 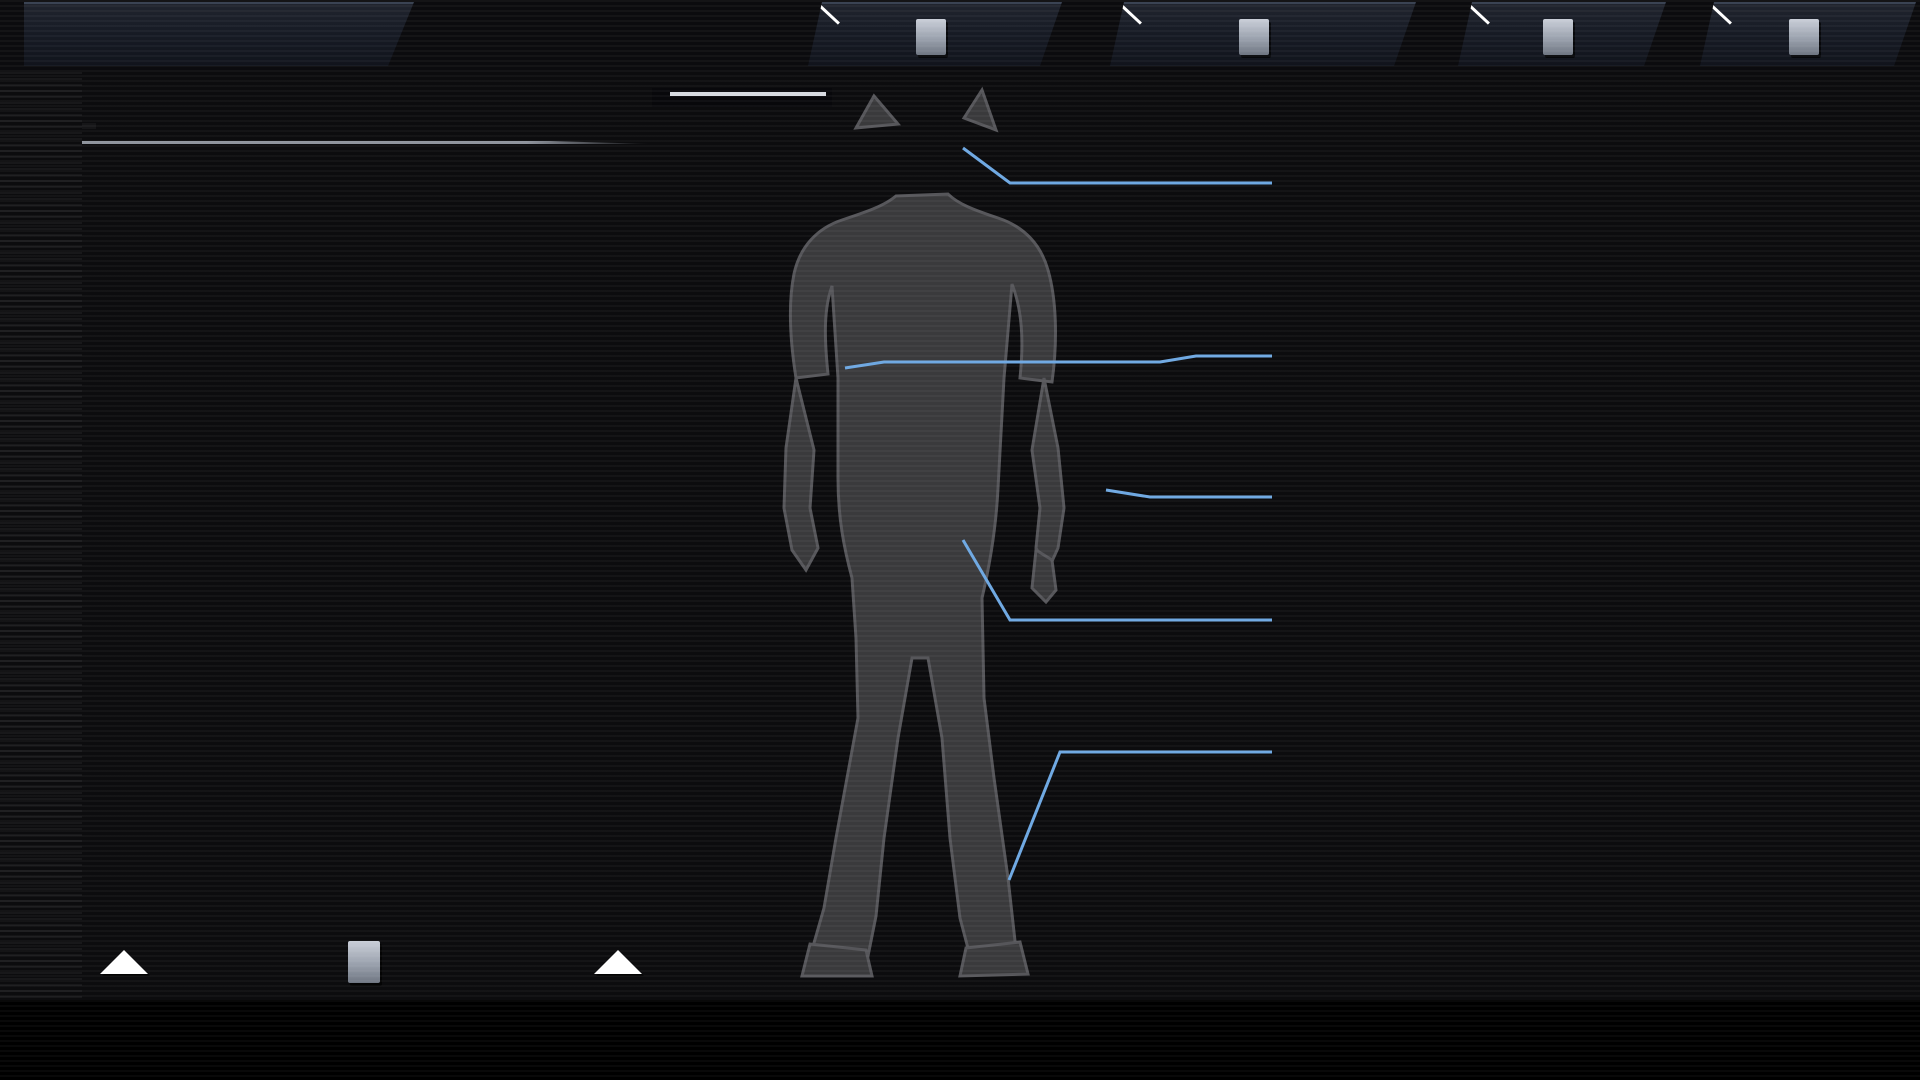 I want to click on key-h-icon, so click(x=1558, y=37).